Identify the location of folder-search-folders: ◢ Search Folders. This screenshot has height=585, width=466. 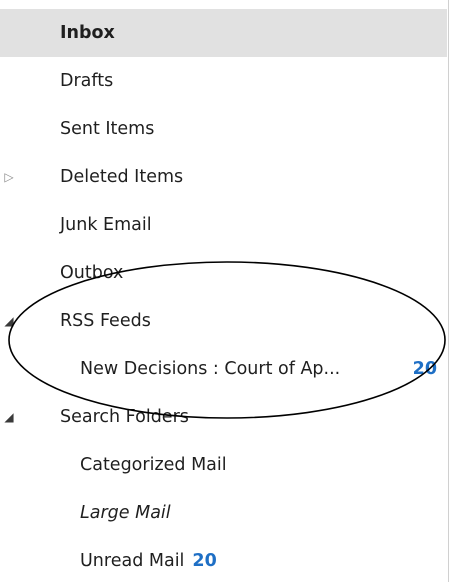
(223, 417).